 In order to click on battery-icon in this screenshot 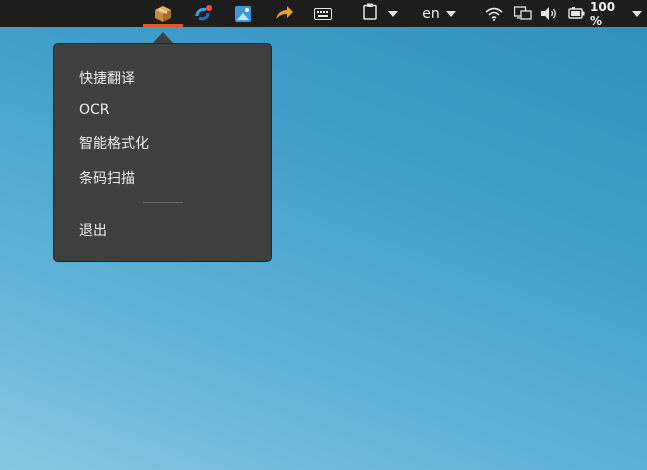, I will do `click(577, 13)`.